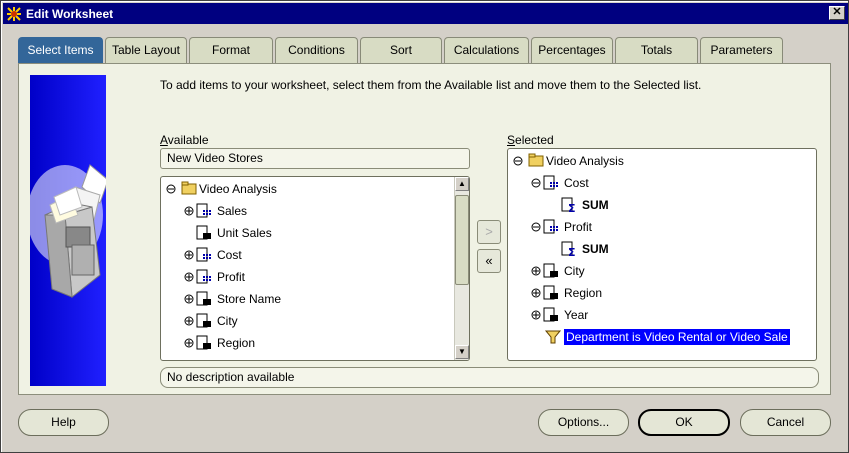  What do you see at coordinates (315, 158) in the screenshot?
I see `business-area-field: New Video Stores` at bounding box center [315, 158].